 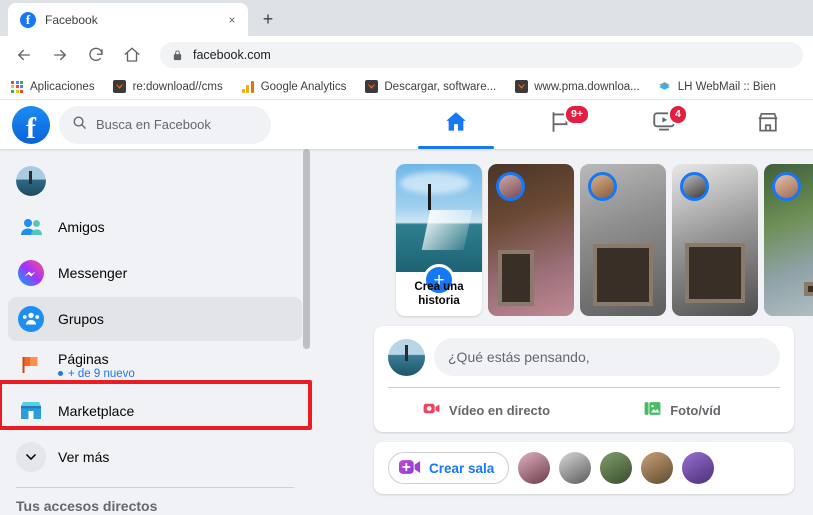 What do you see at coordinates (678, 114) in the screenshot?
I see `badge-watch: 4` at bounding box center [678, 114].